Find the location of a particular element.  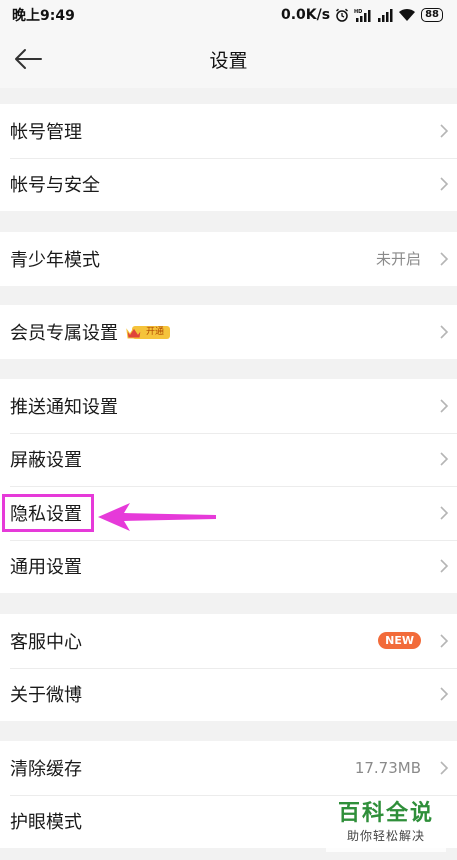

row-label: 帐号与安全 is located at coordinates (55, 186).